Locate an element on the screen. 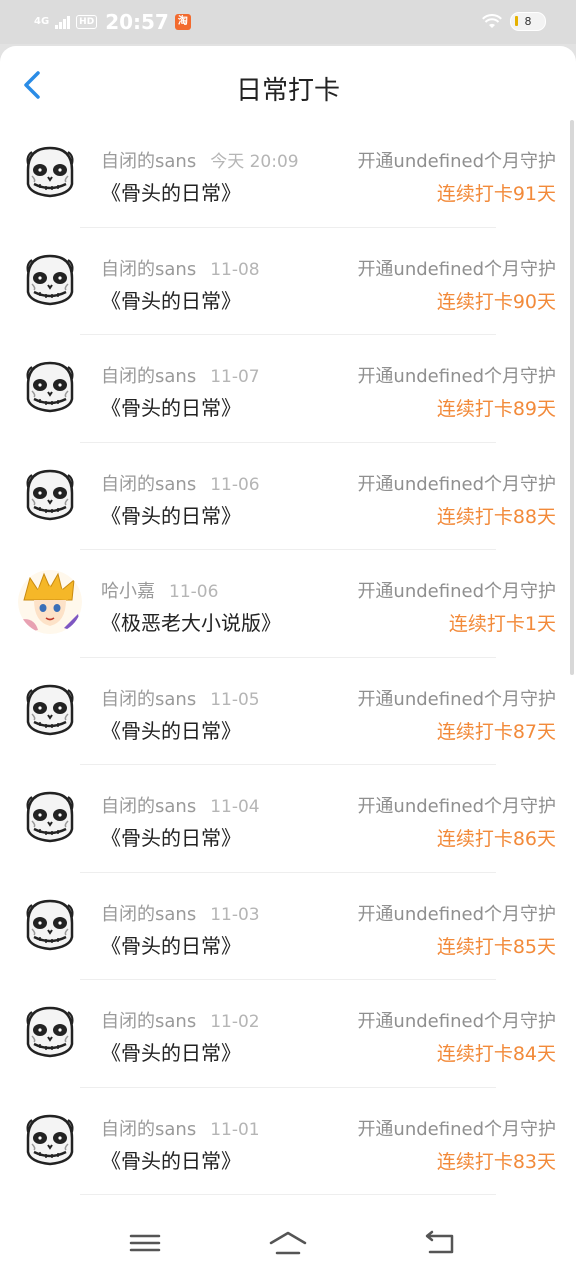 Image resolution: width=576 pixels, height=1280 pixels. status-bar: 4G HD 20:57 淘 8 is located at coordinates (288, 22).